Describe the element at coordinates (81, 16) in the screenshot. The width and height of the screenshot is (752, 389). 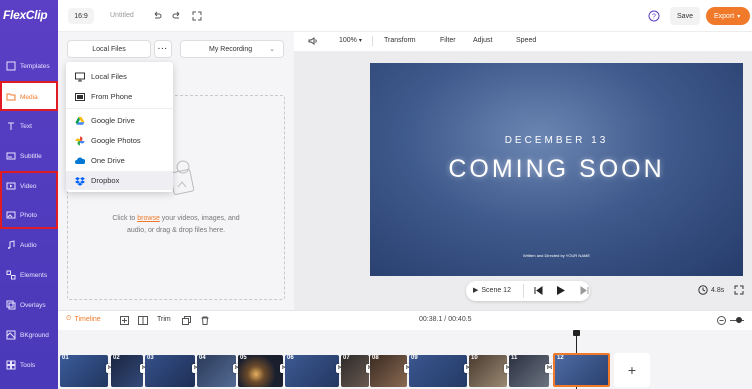
I see `aspect-ratio-button: 16:9` at that location.